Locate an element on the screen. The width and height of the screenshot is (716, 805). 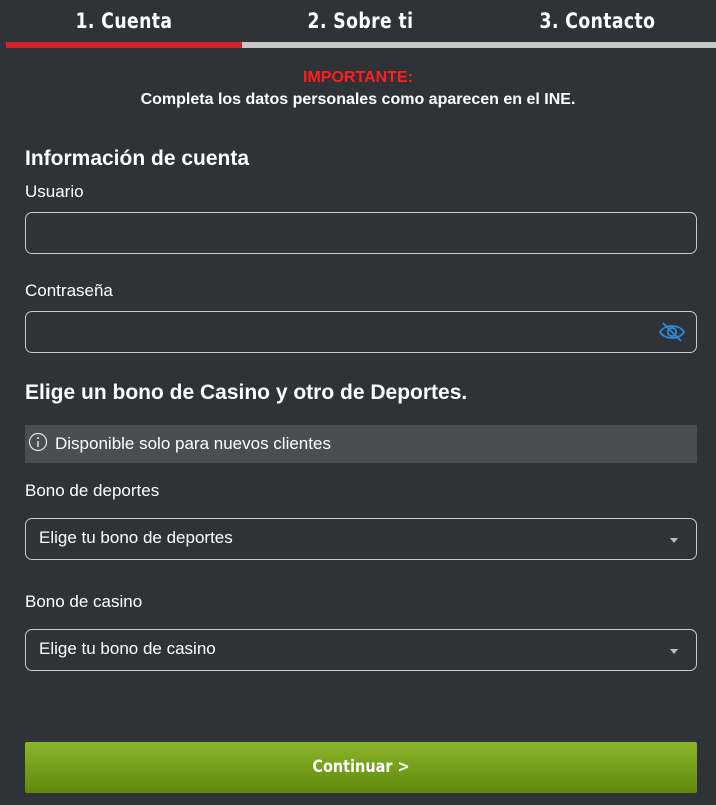
sports-bonus-label: Bono de deportes is located at coordinates (92, 490).